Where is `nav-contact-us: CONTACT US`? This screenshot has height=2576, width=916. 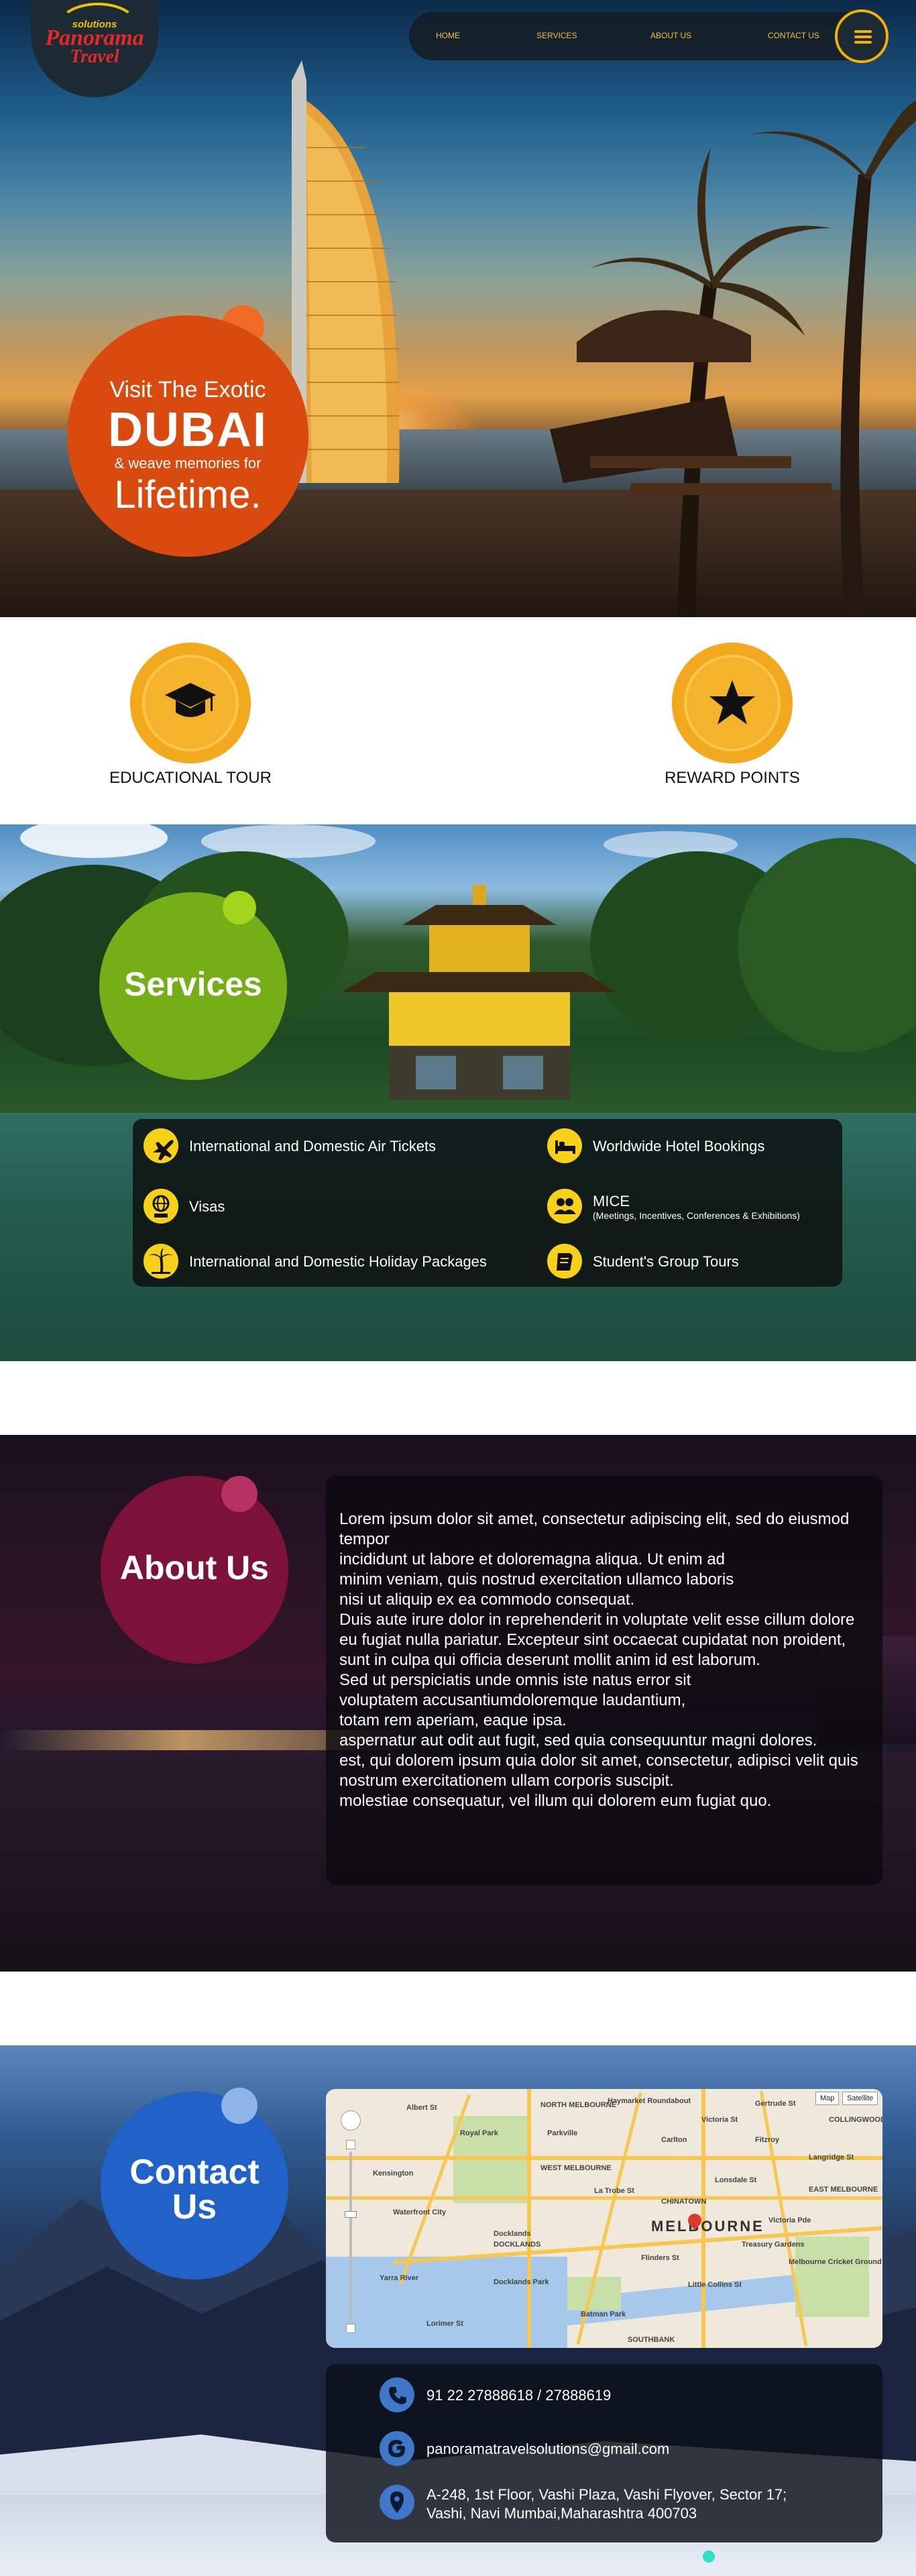 nav-contact-us: CONTACT US is located at coordinates (793, 35).